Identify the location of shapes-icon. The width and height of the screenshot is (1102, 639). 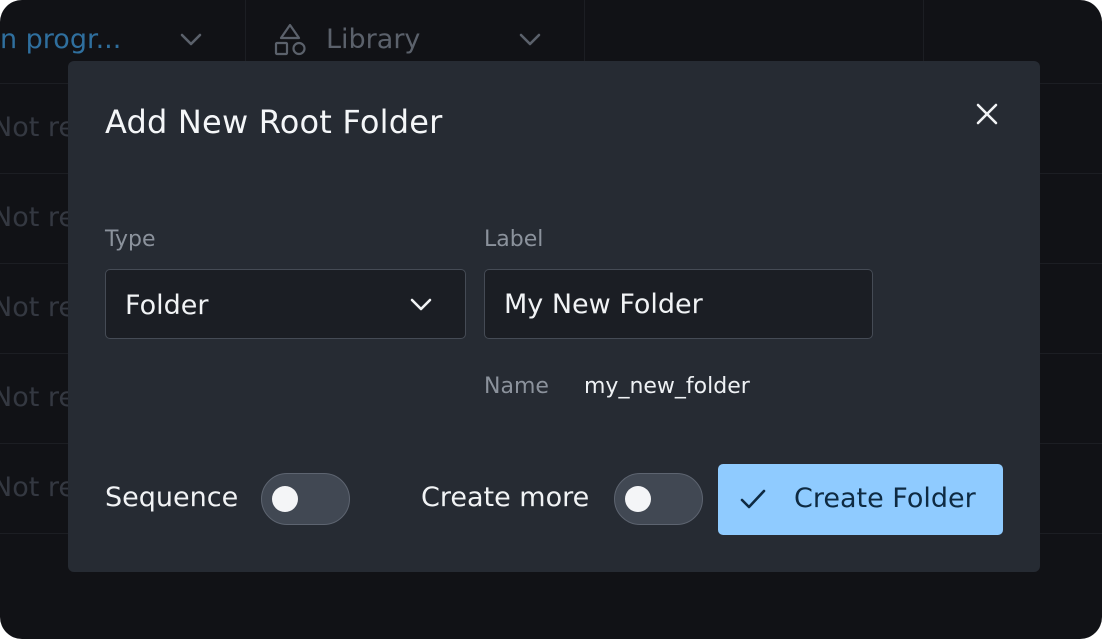
(290, 39).